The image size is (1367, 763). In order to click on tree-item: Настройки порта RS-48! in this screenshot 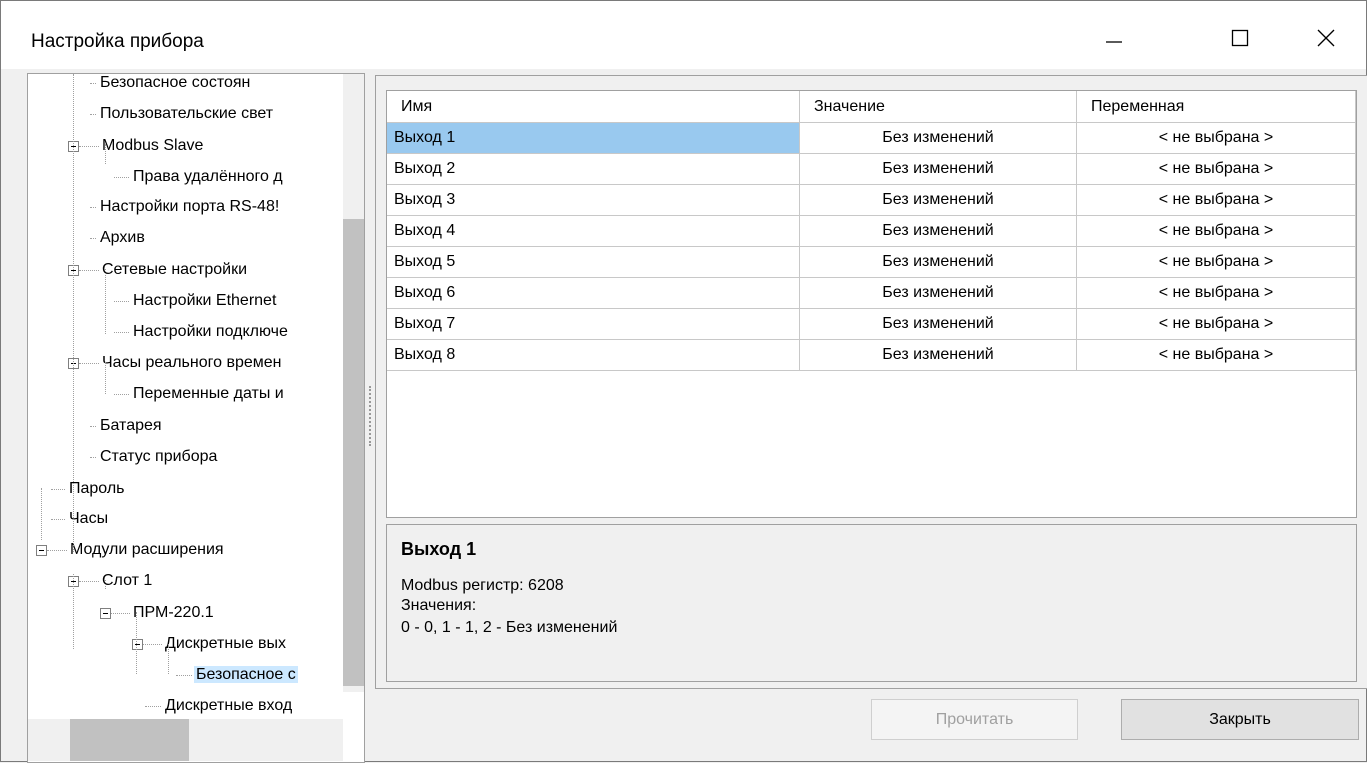, I will do `click(189, 207)`.